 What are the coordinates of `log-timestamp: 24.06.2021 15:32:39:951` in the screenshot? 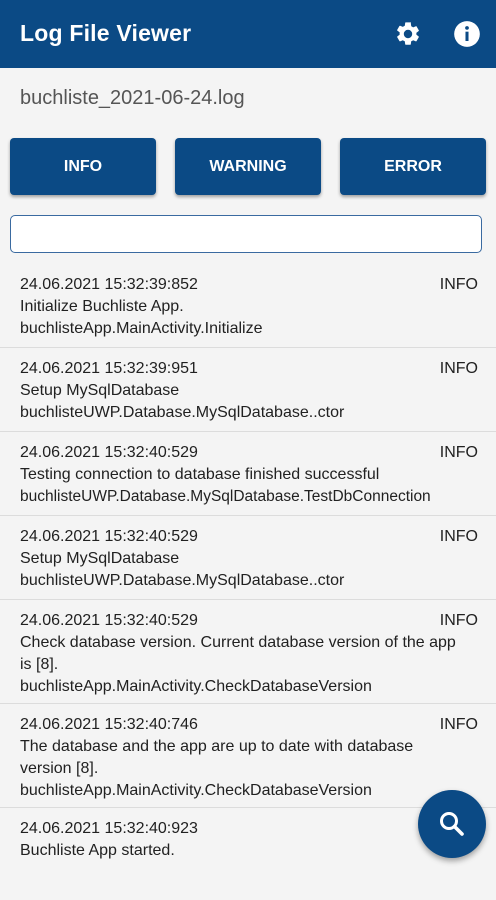 It's located at (109, 368).